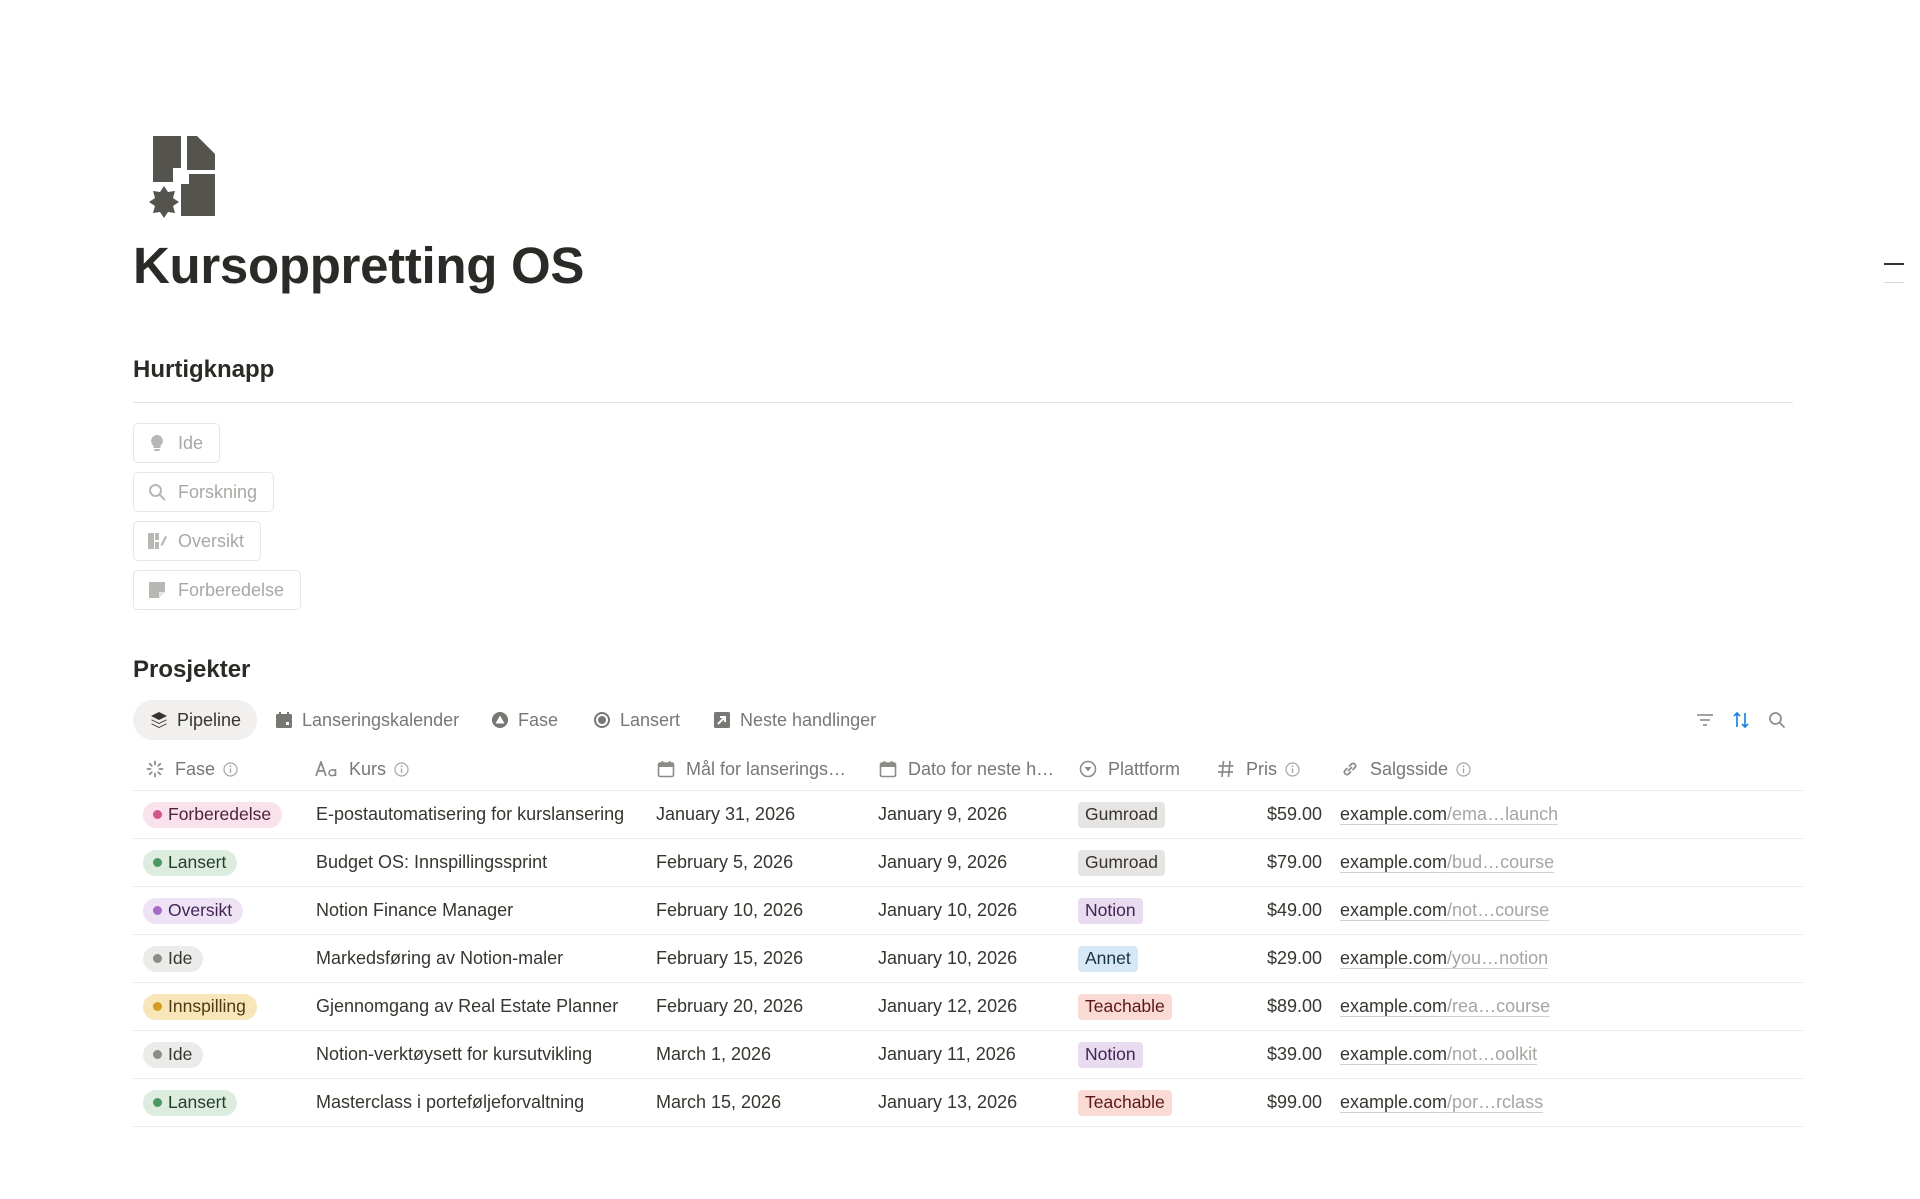 Image resolution: width=1920 pixels, height=1199 pixels. I want to click on tab-fase: Fase, so click(524, 720).